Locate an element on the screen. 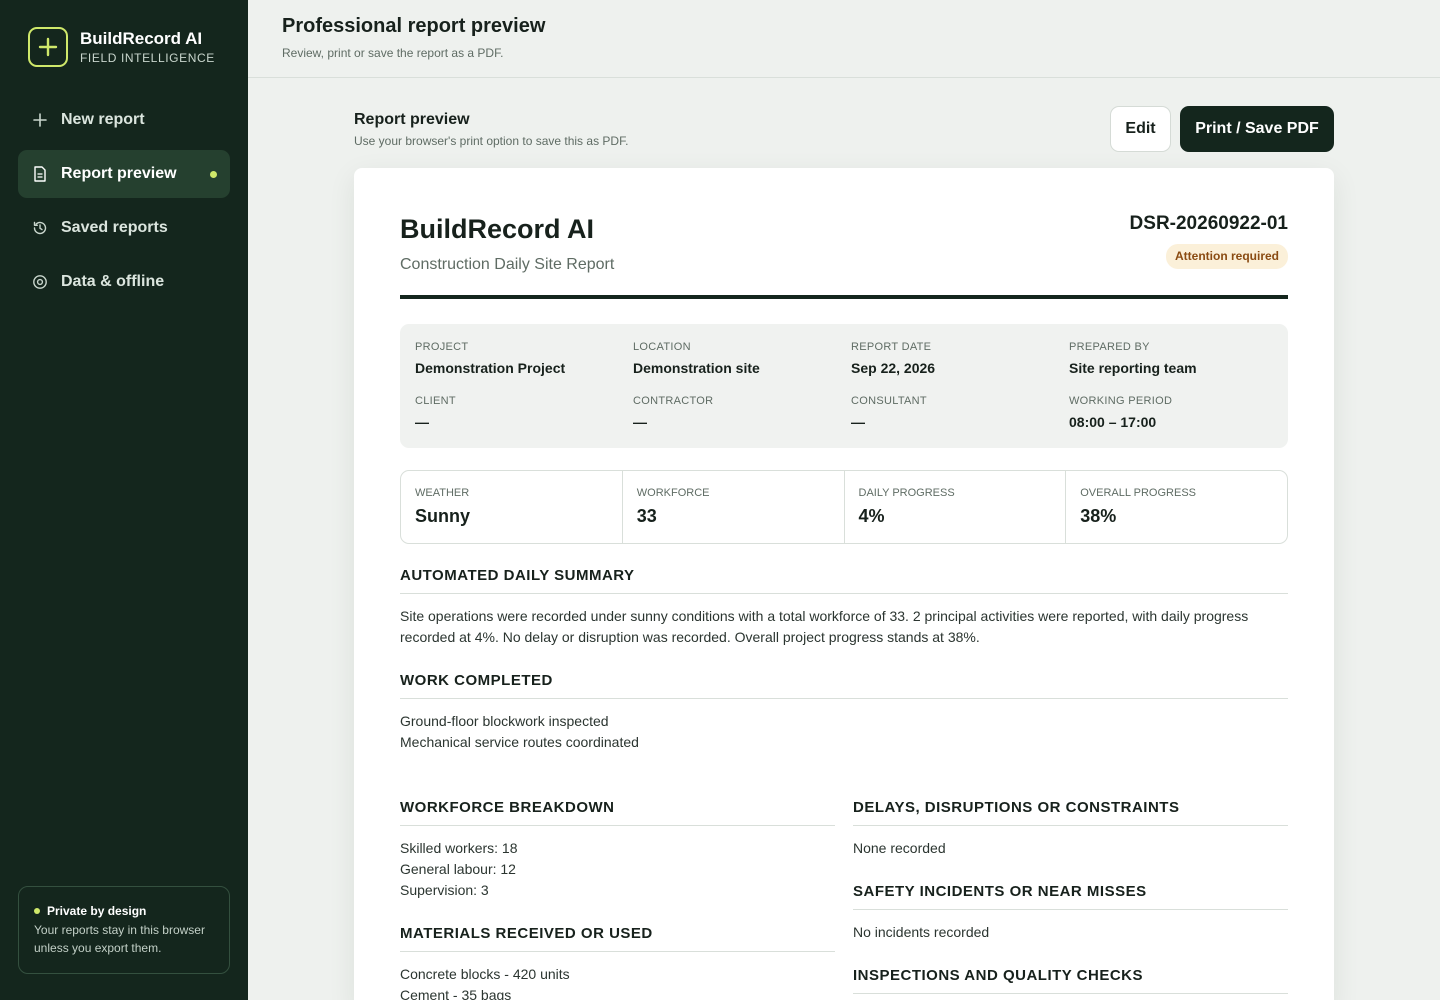  list-item: Supervision: 3 is located at coordinates (444, 890).